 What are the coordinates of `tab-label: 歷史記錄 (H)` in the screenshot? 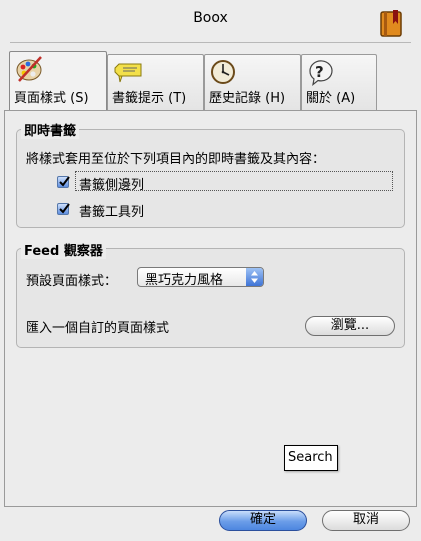 It's located at (247, 98).